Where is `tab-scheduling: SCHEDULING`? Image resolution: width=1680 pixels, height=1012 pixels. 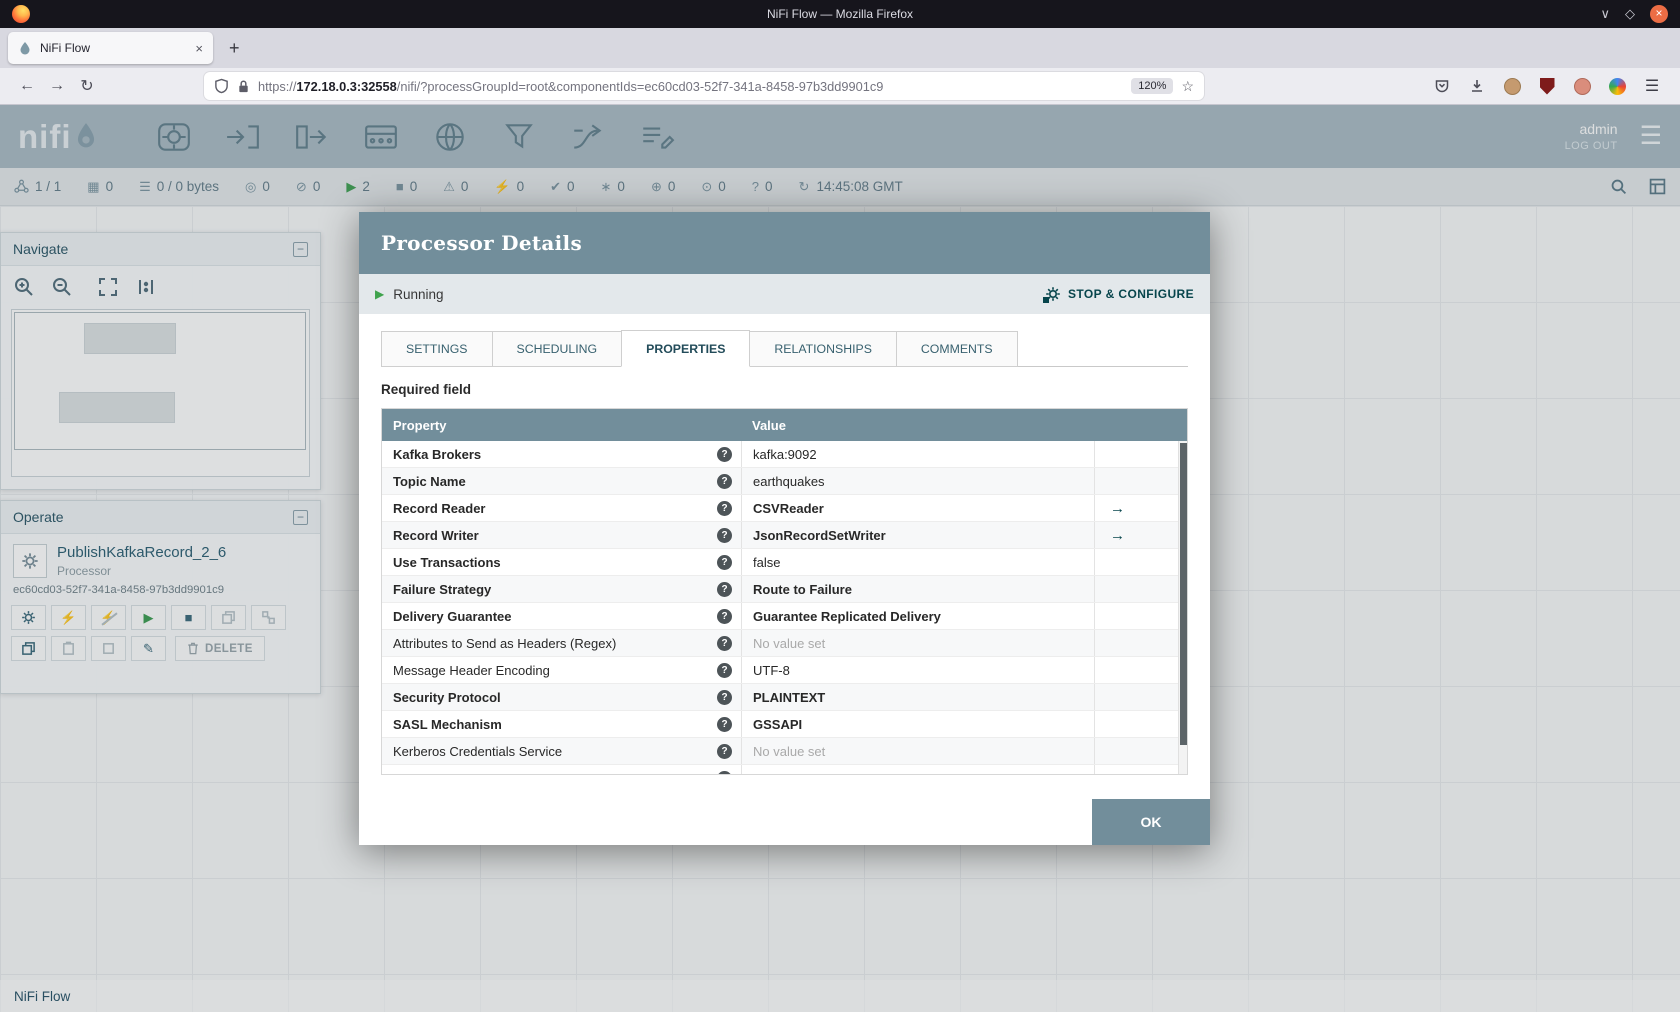
tab-scheduling: SCHEDULING is located at coordinates (557, 349).